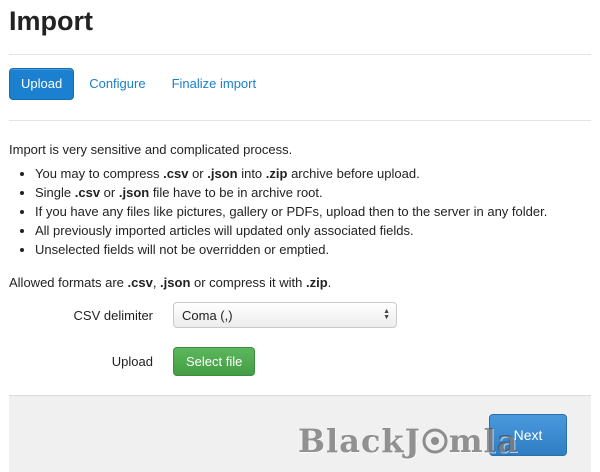 The image size is (600, 472). Describe the element at coordinates (156, 282) in the screenshot. I see `formats-text: ,` at that location.